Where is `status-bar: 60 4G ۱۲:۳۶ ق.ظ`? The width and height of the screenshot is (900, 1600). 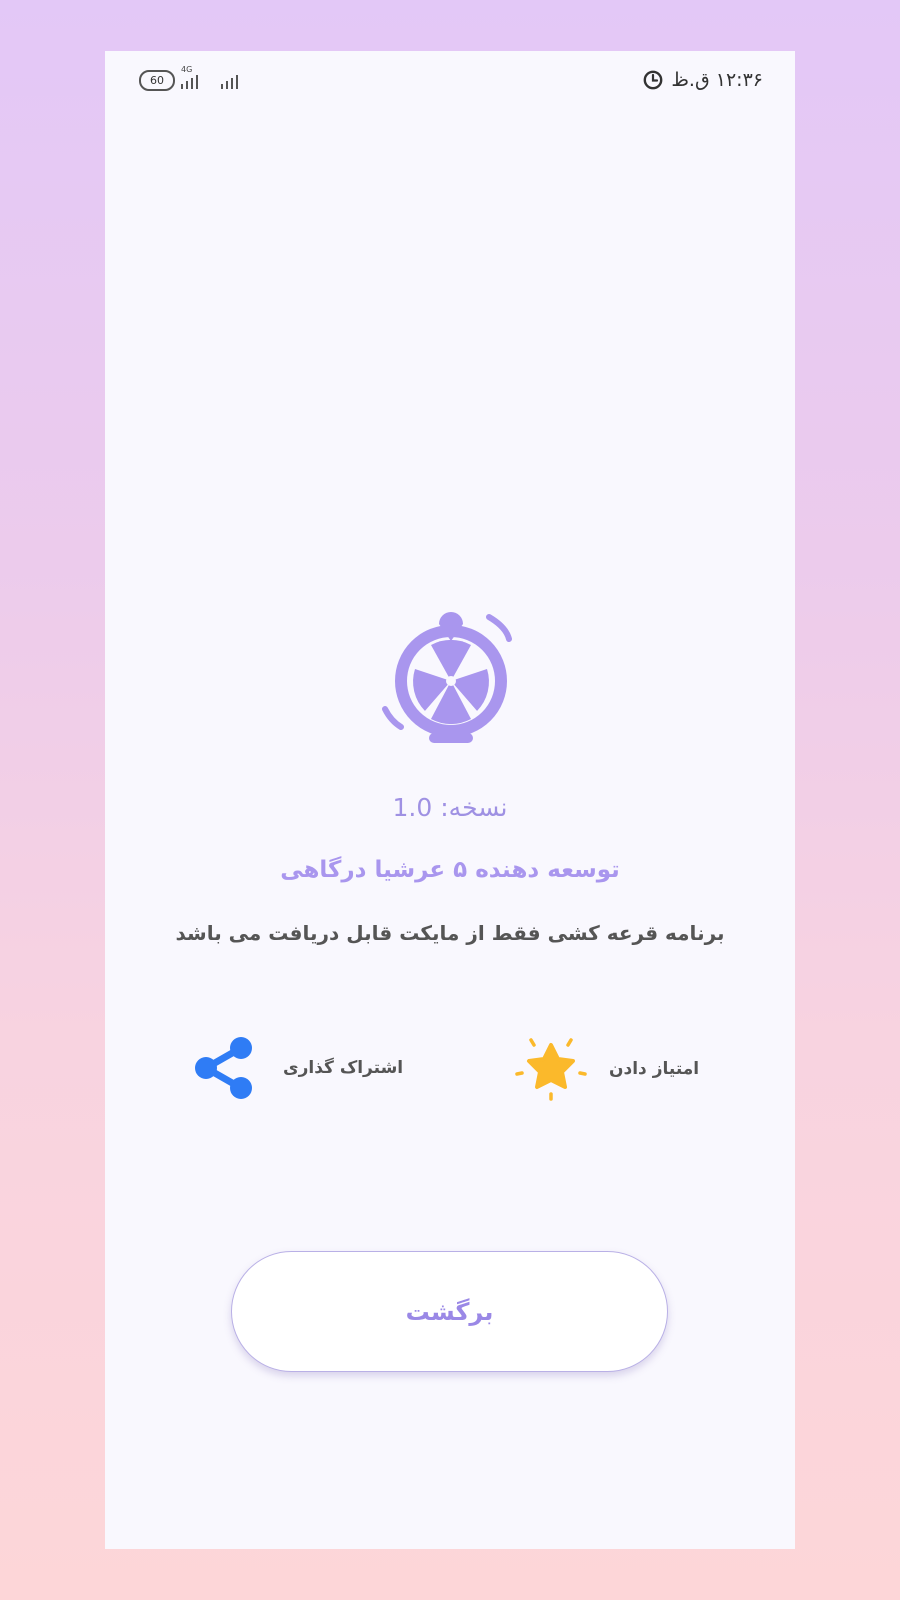 status-bar: 60 4G ۱۲:۳۶ ق.ظ is located at coordinates (450, 83).